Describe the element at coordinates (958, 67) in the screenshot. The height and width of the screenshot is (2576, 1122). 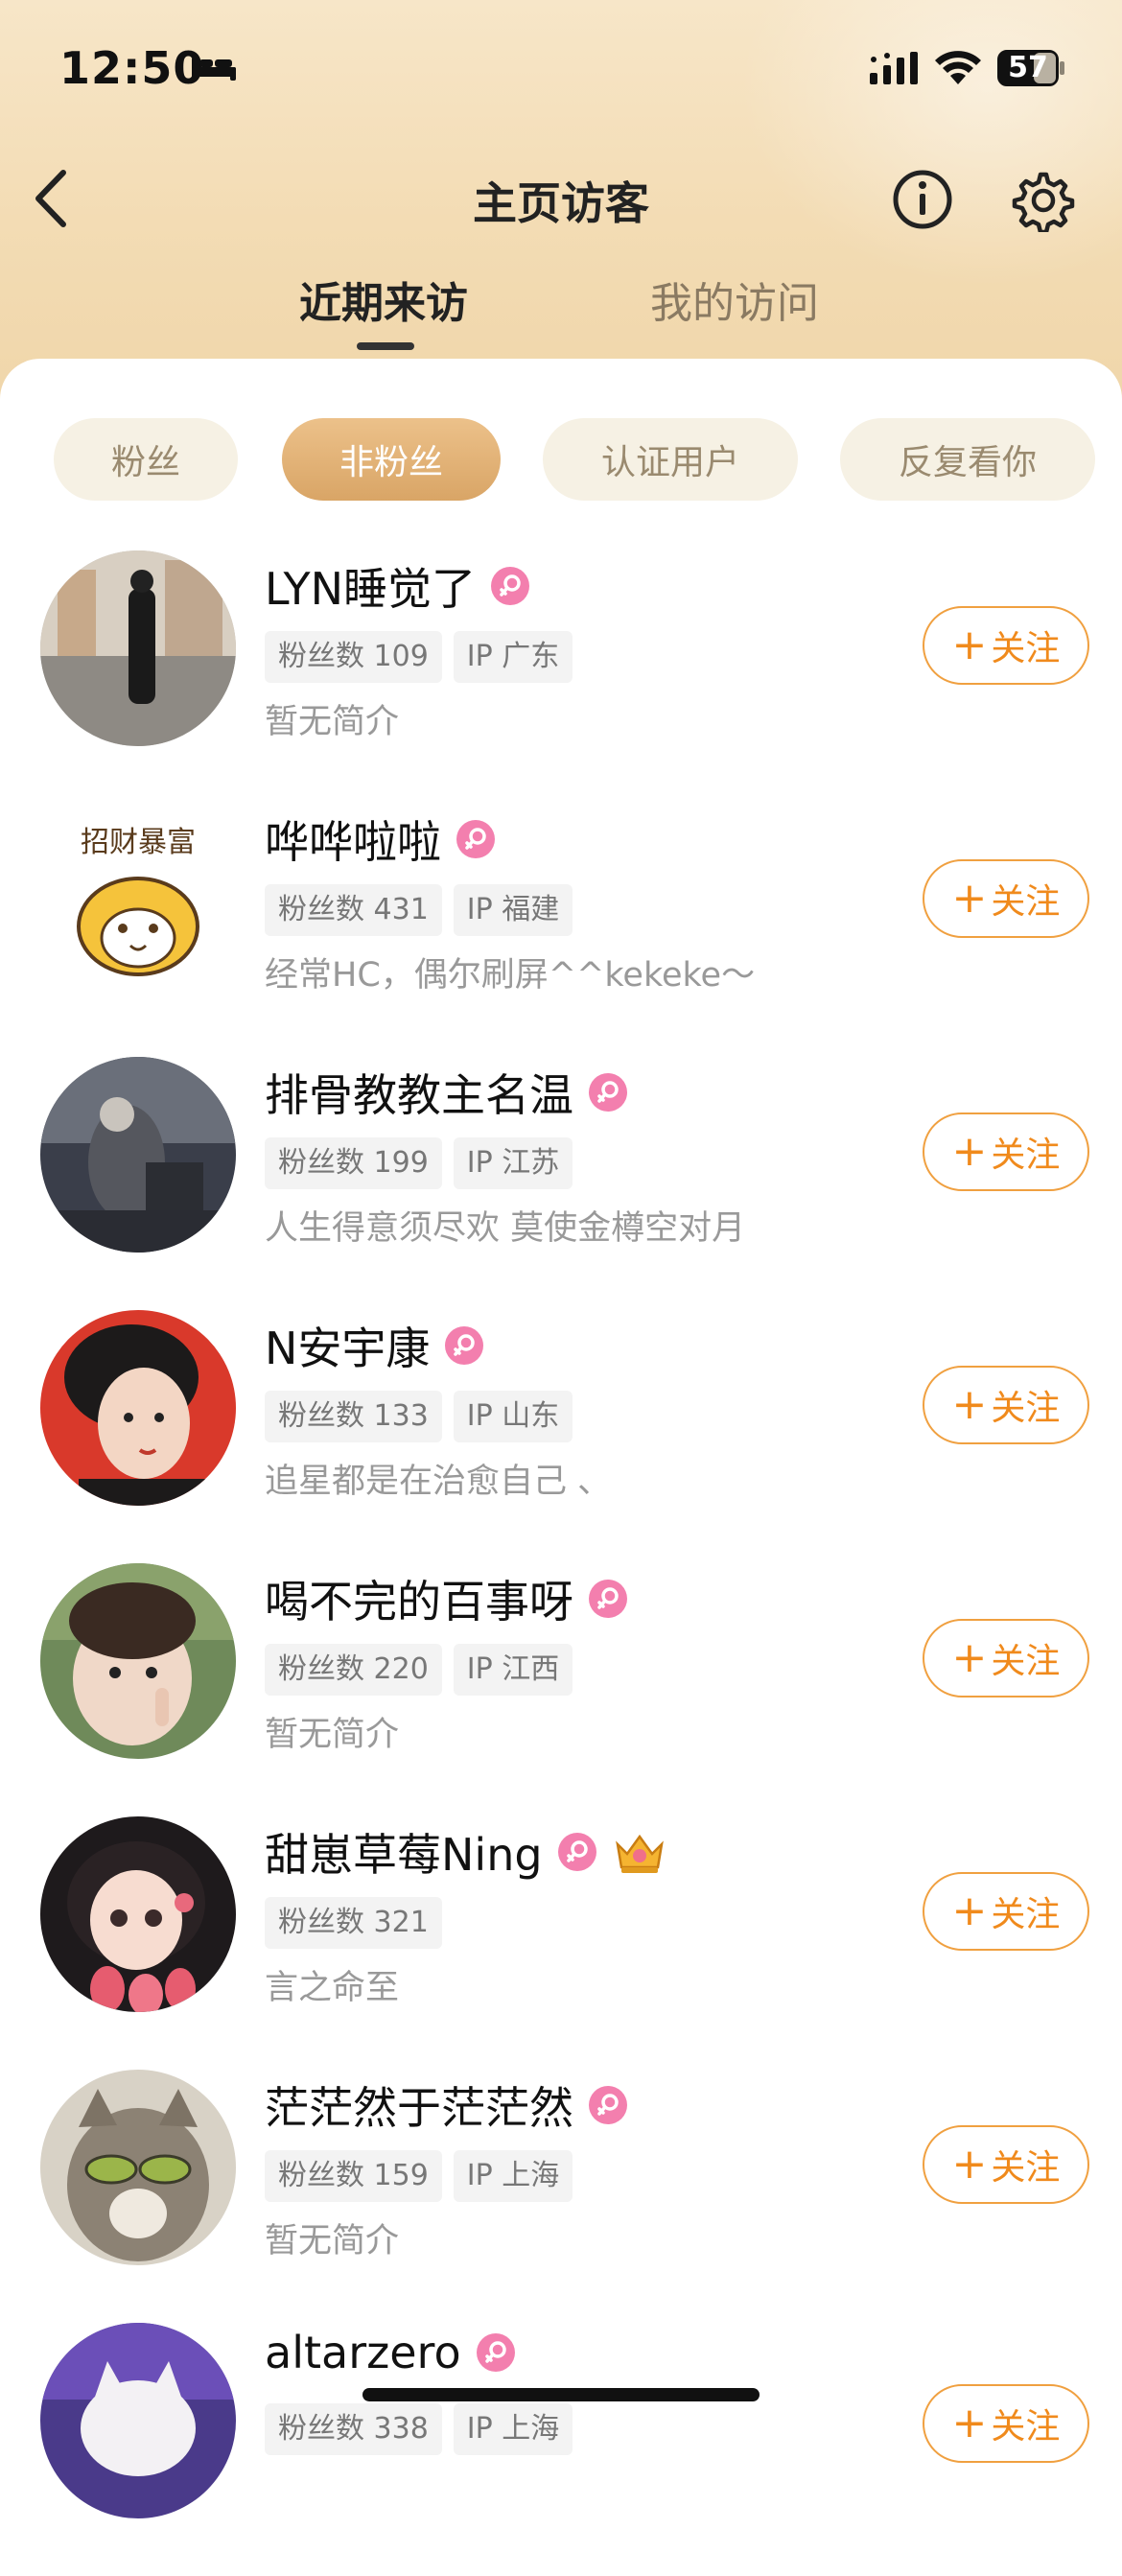
I see `wifi-icon` at that location.